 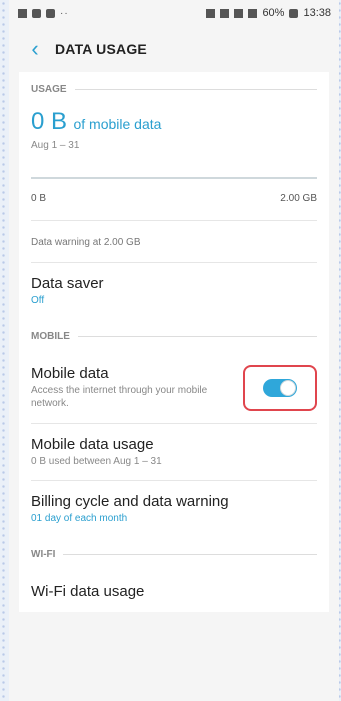 I want to click on usage-bar-max: 2.00 GB, so click(x=298, y=198).